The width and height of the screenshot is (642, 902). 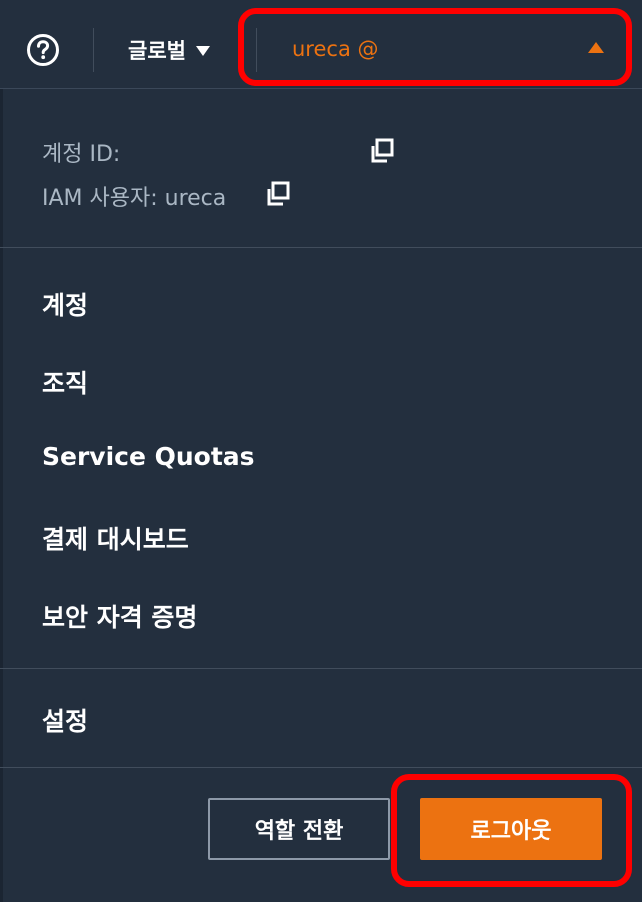 What do you see at coordinates (65, 720) in the screenshot?
I see `menu-item-settings: 설정` at bounding box center [65, 720].